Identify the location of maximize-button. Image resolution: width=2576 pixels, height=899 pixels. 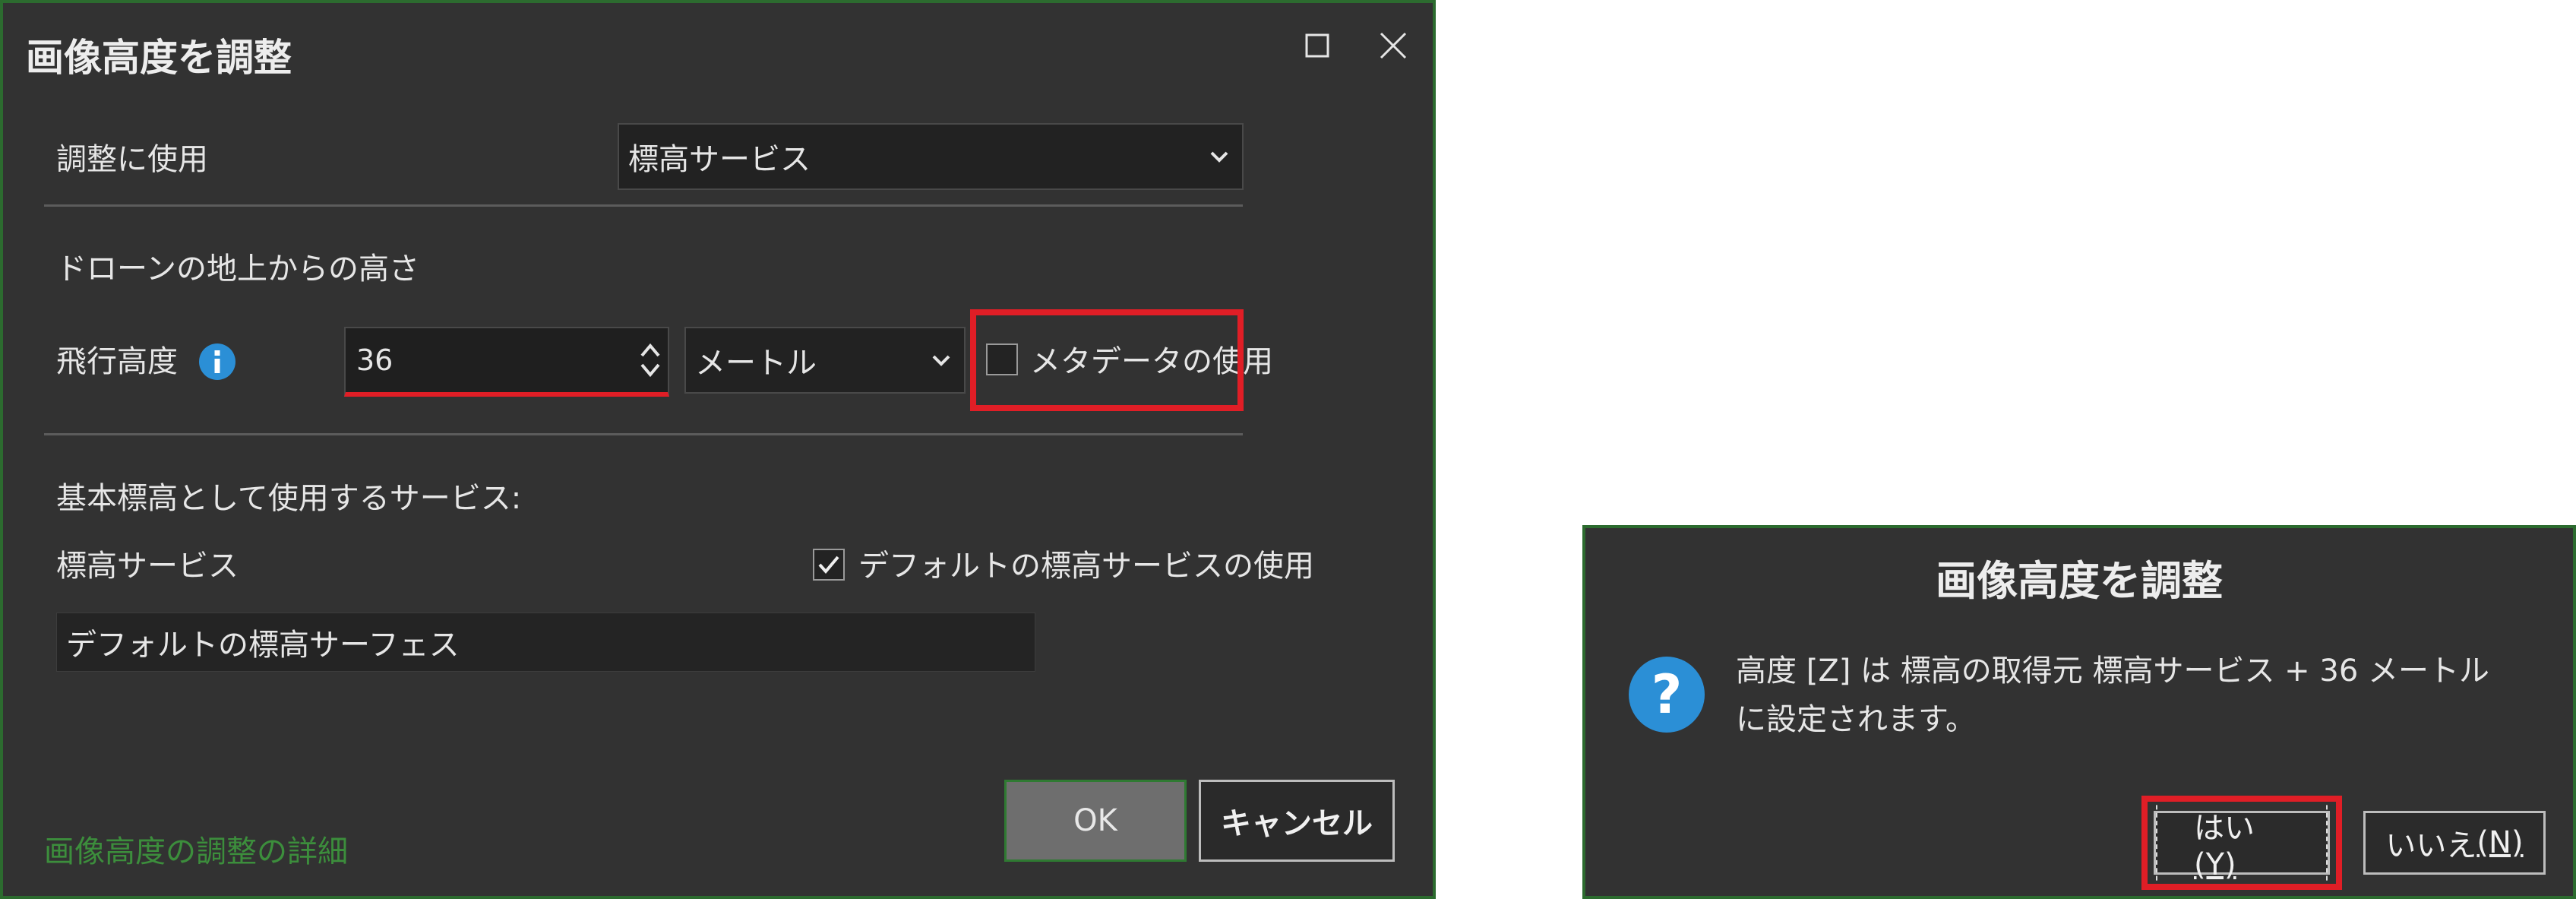
(1317, 45).